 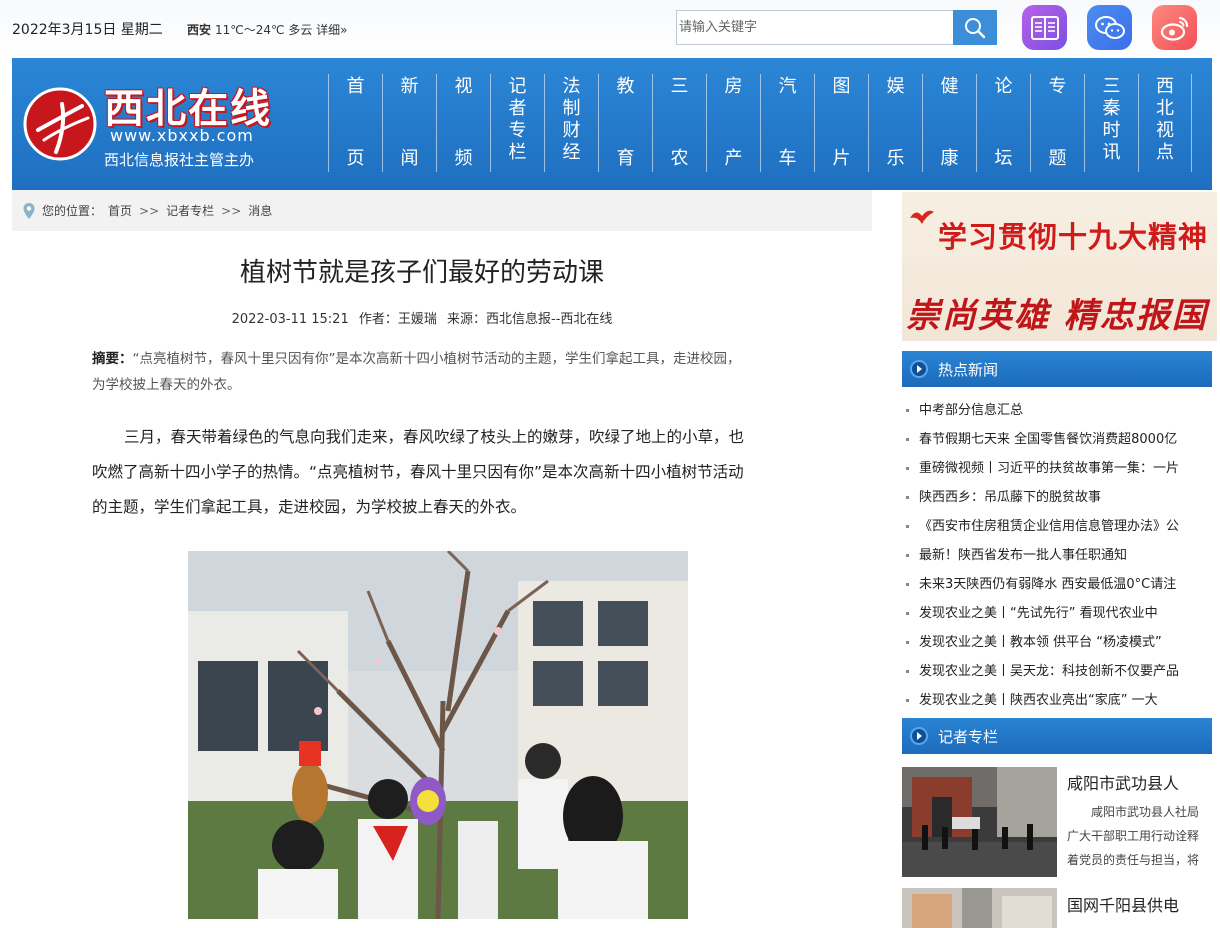 I want to click on article-datetime: 2022-03-11 15:21, so click(x=290, y=319).